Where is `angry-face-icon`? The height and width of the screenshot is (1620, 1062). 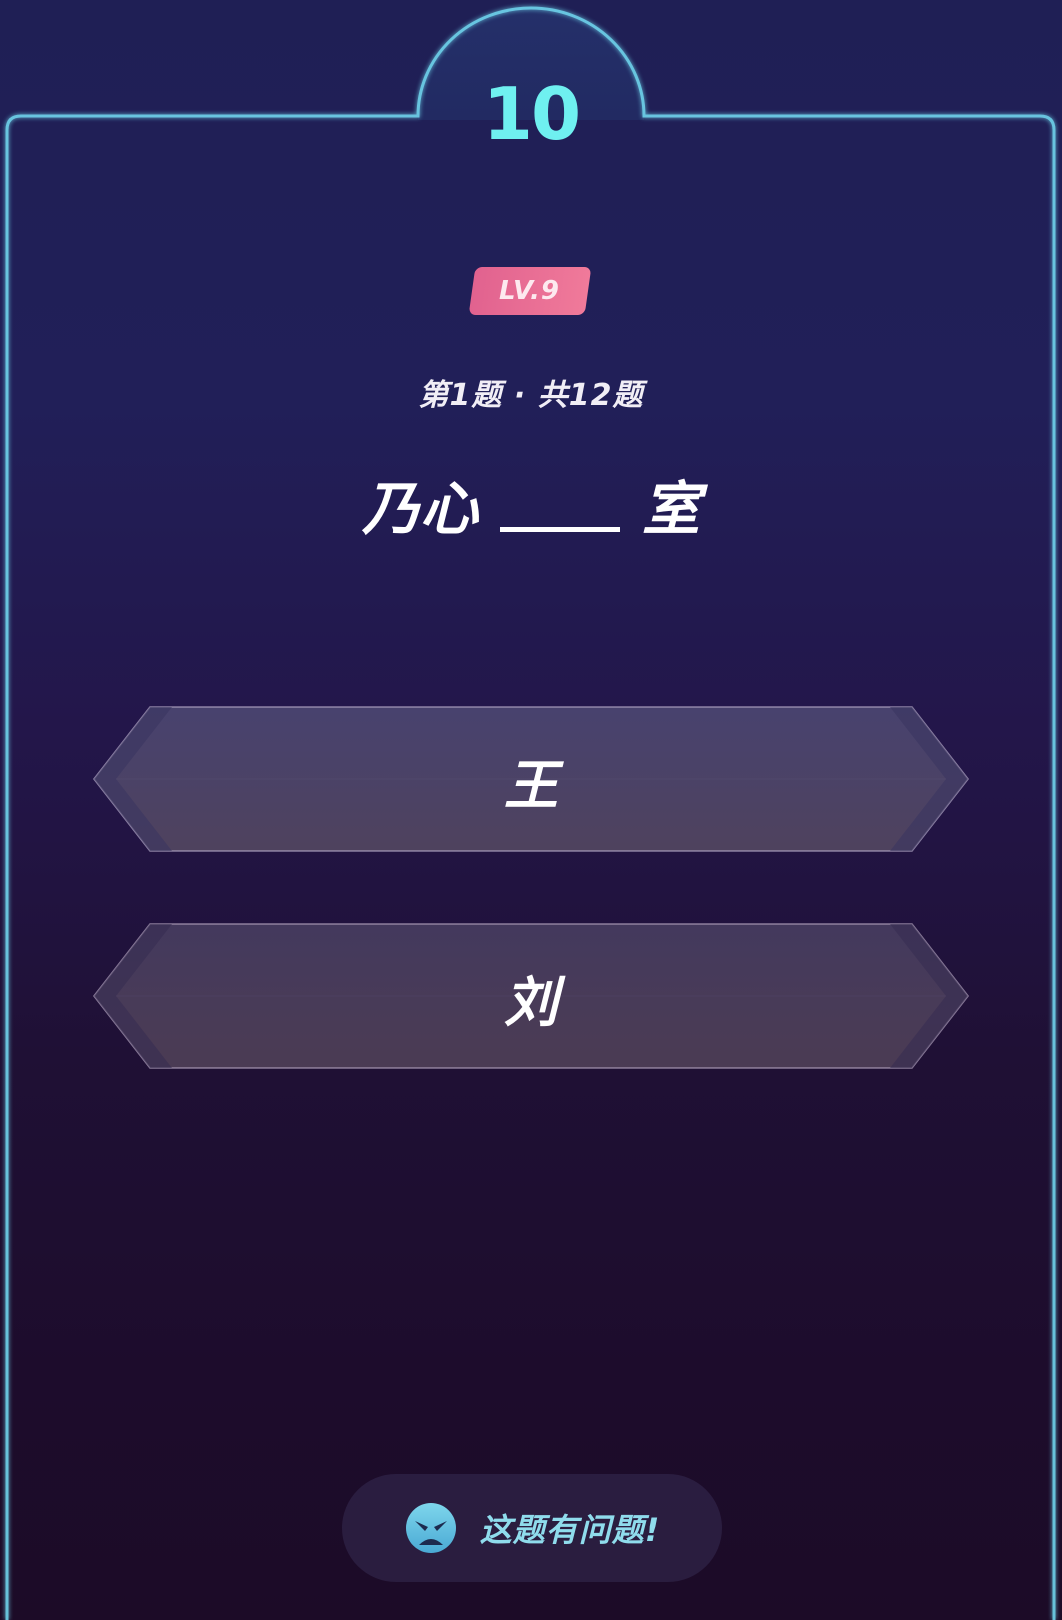
angry-face-icon is located at coordinates (430, 1528).